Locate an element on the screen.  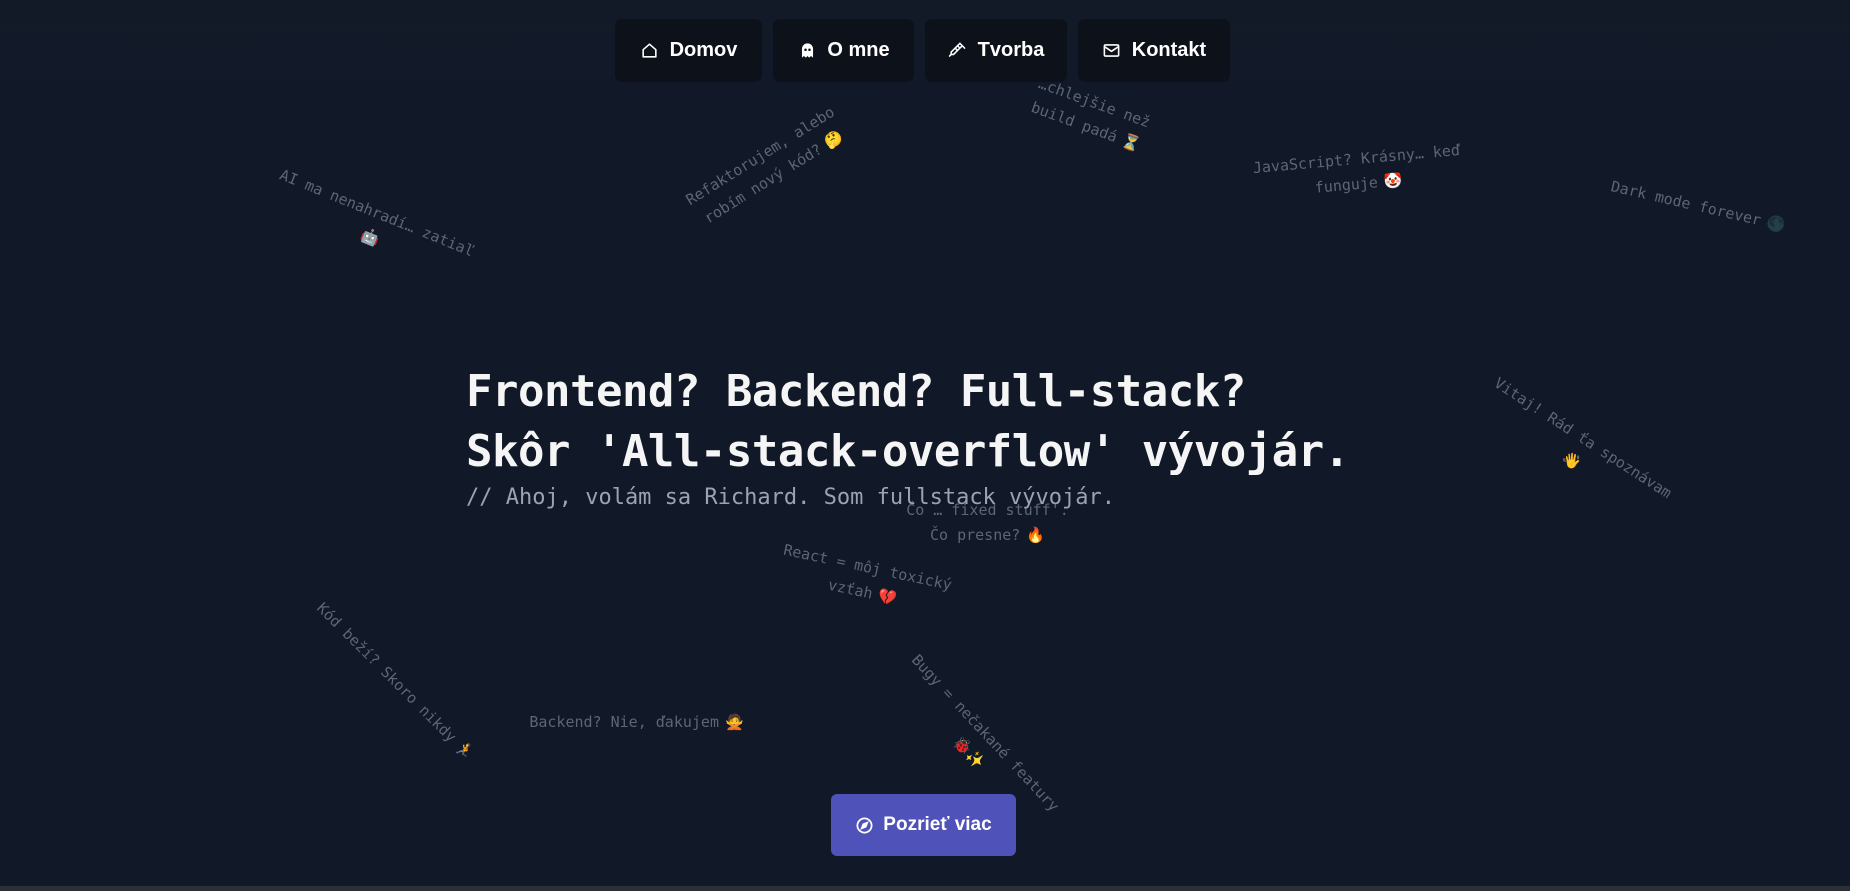
syringe-icon is located at coordinates (958, 51).